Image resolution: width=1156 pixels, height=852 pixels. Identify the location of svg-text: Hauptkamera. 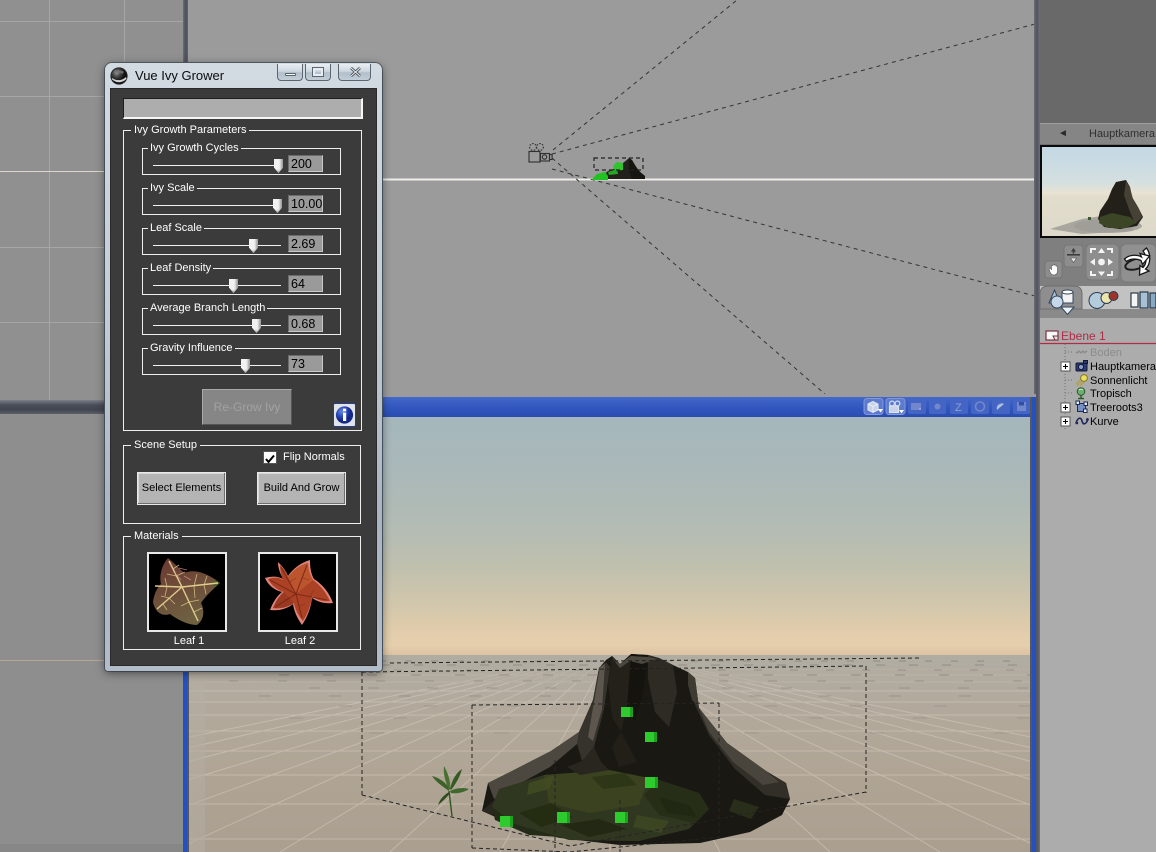
(1123, 367).